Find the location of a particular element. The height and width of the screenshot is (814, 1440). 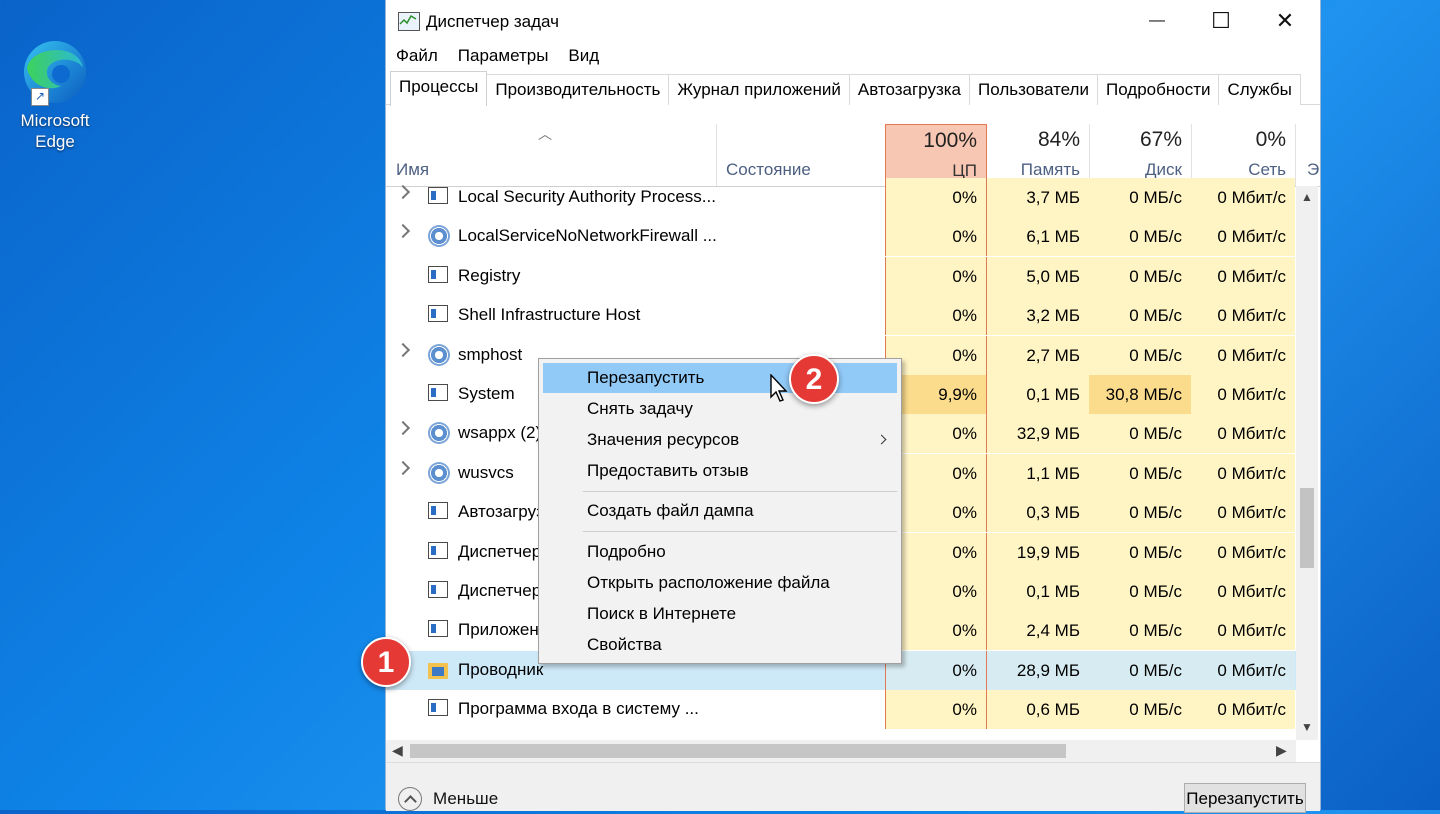

menu-item-feedback: Предоставить отзыв is located at coordinates (720, 471).